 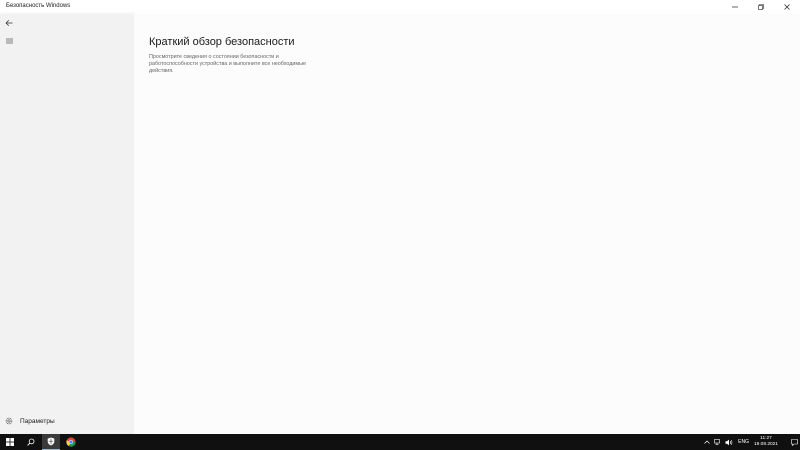 I want to click on notification-icon, so click(x=794, y=442).